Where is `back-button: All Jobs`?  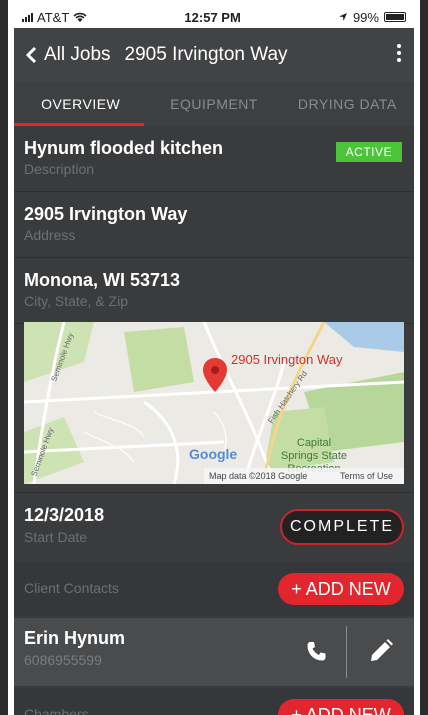 back-button: All Jobs is located at coordinates (67, 55).